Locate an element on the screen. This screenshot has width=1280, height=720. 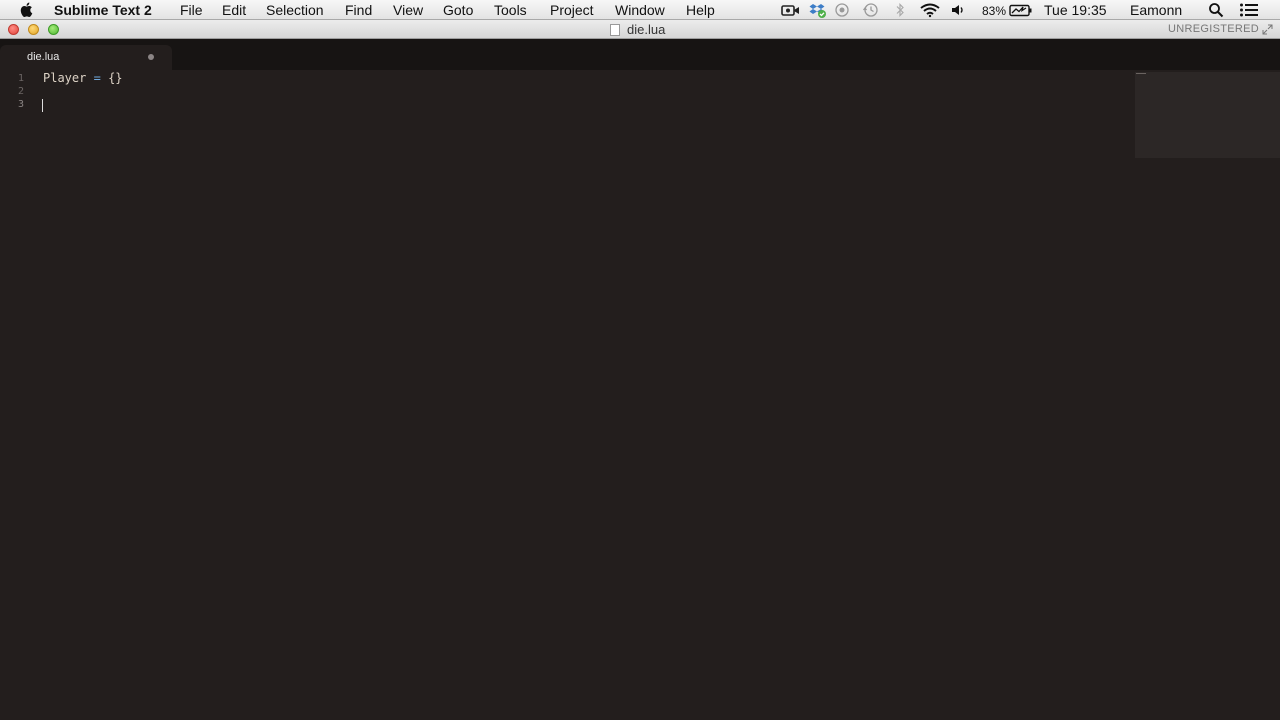
line-number: 1 is located at coordinates (20, 78).